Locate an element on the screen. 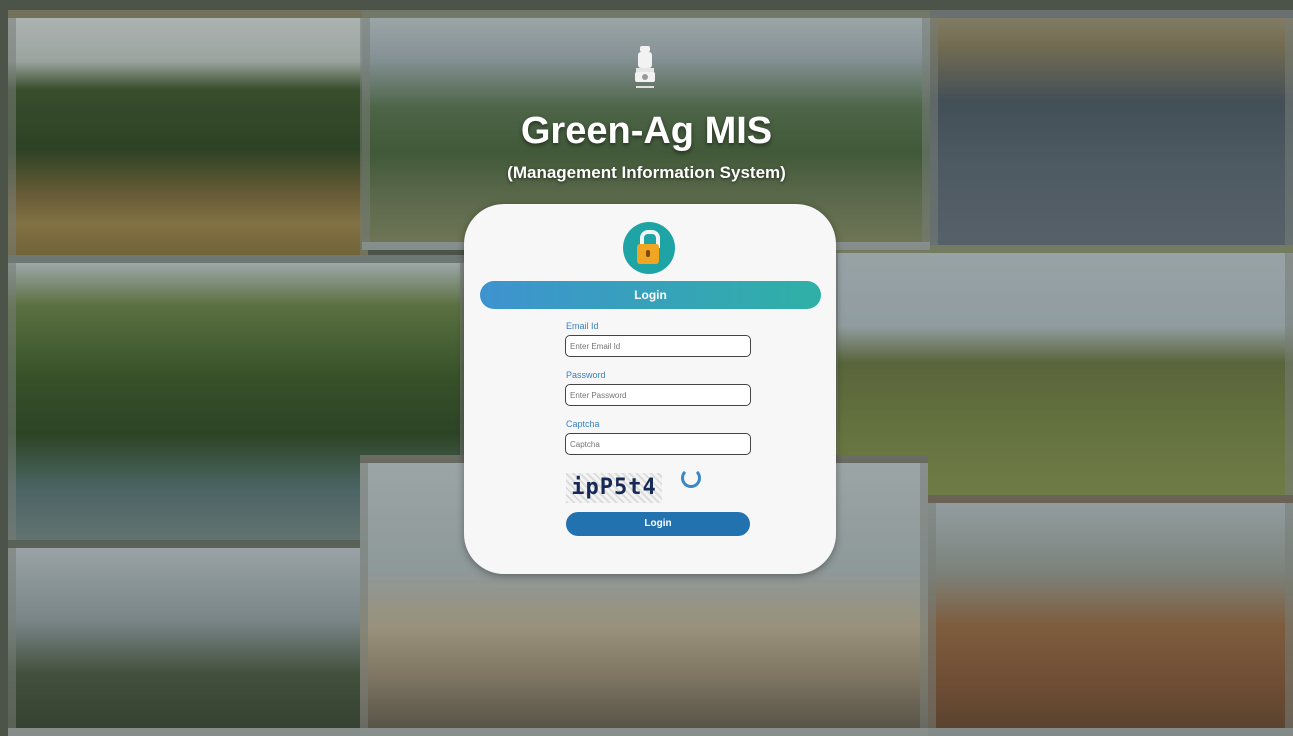  email-label: Email Id is located at coordinates (582, 326).